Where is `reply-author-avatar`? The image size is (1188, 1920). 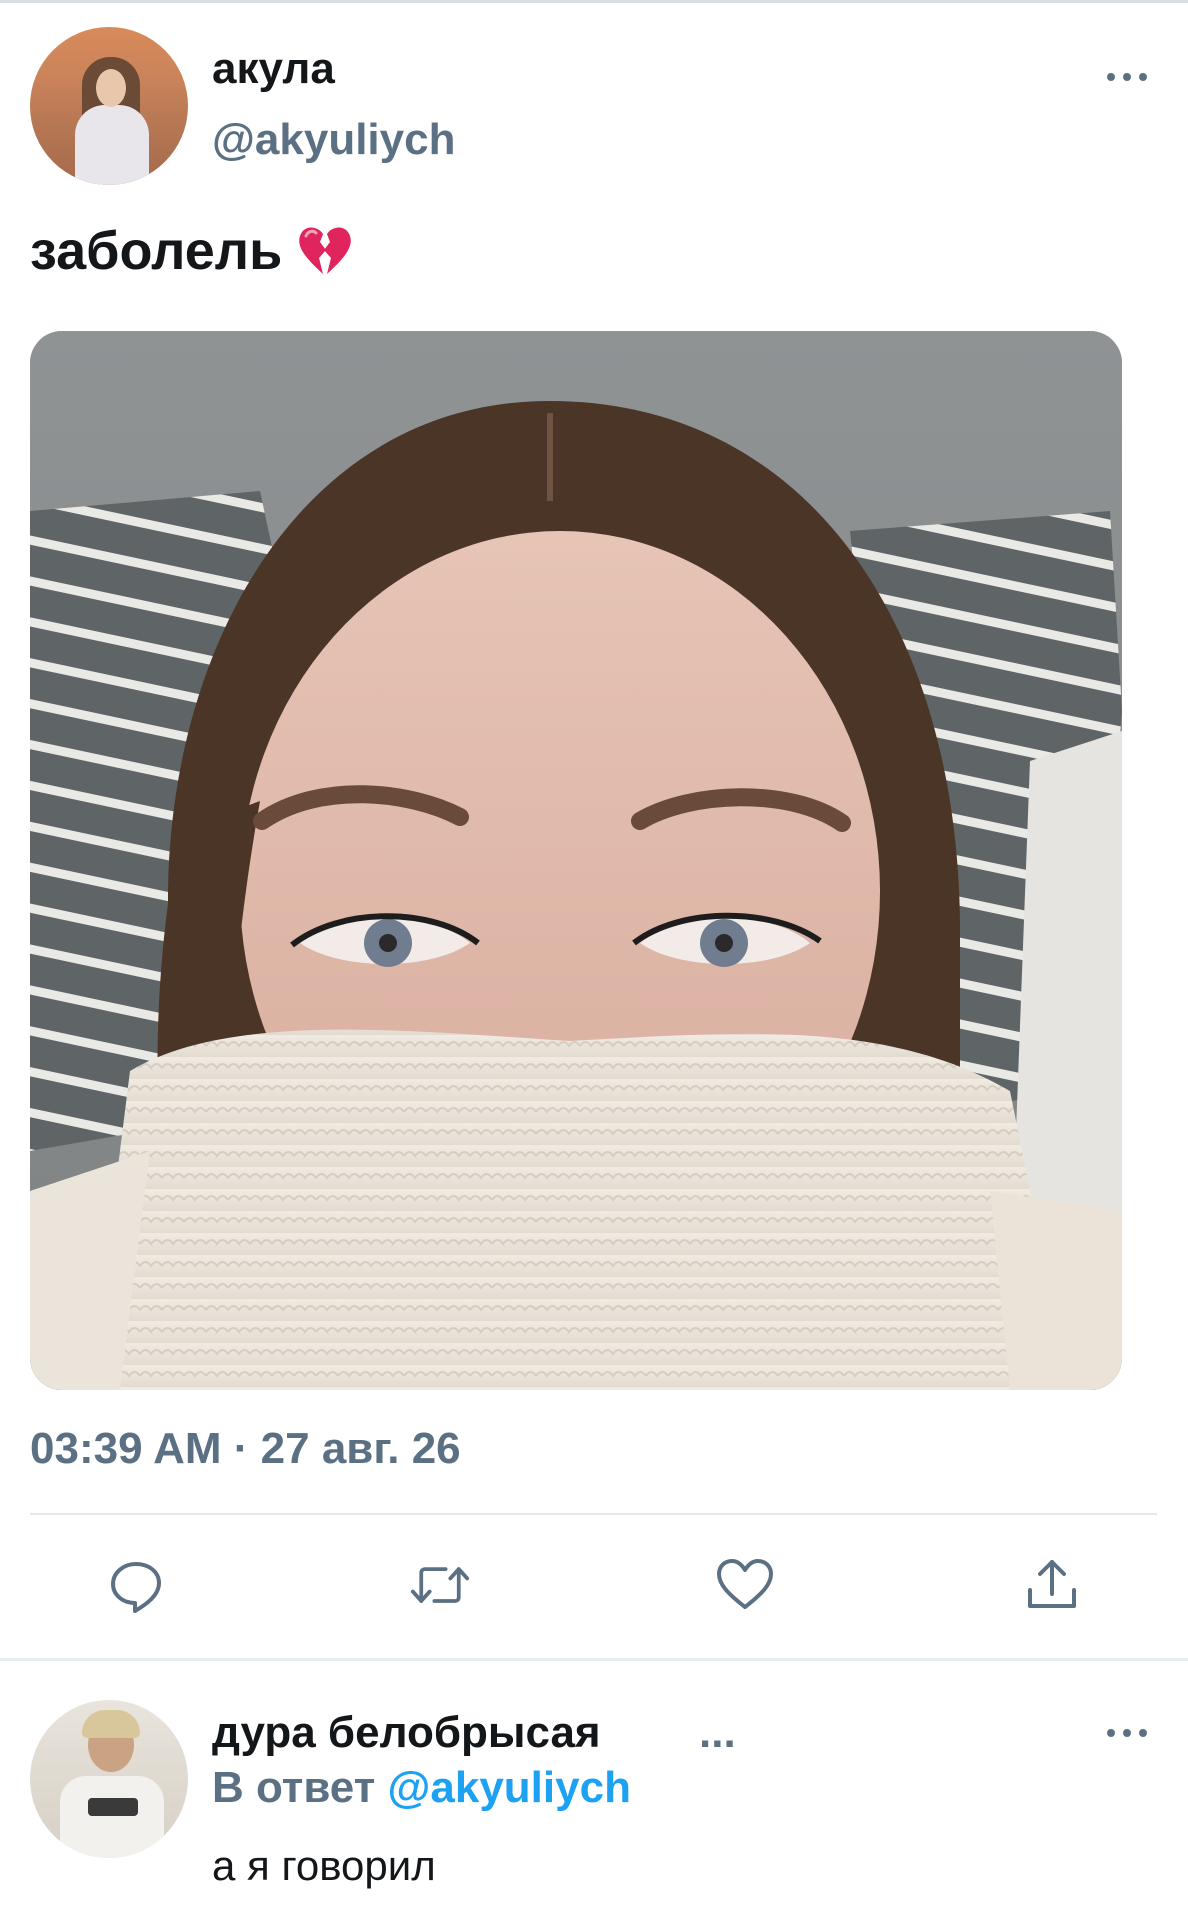
reply-author-avatar is located at coordinates (109, 1779).